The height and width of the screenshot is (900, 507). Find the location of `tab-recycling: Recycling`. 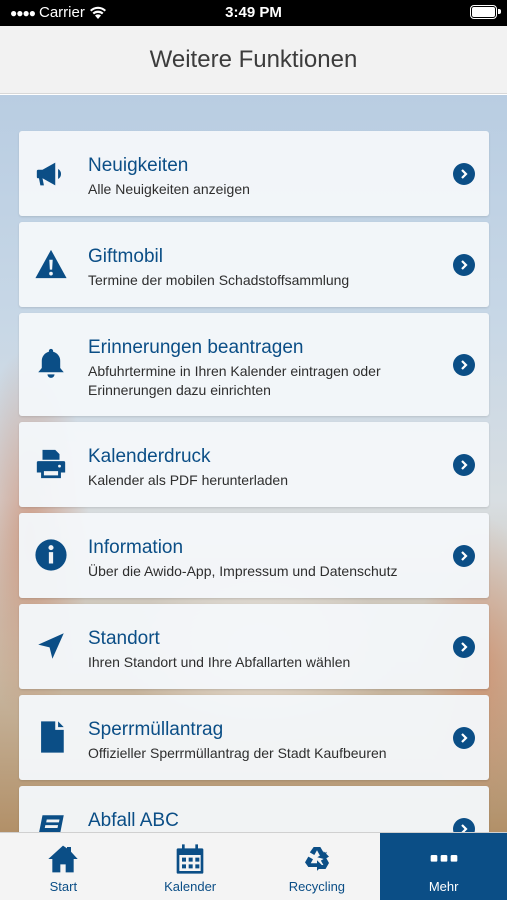

tab-recycling: Recycling is located at coordinates (317, 866).